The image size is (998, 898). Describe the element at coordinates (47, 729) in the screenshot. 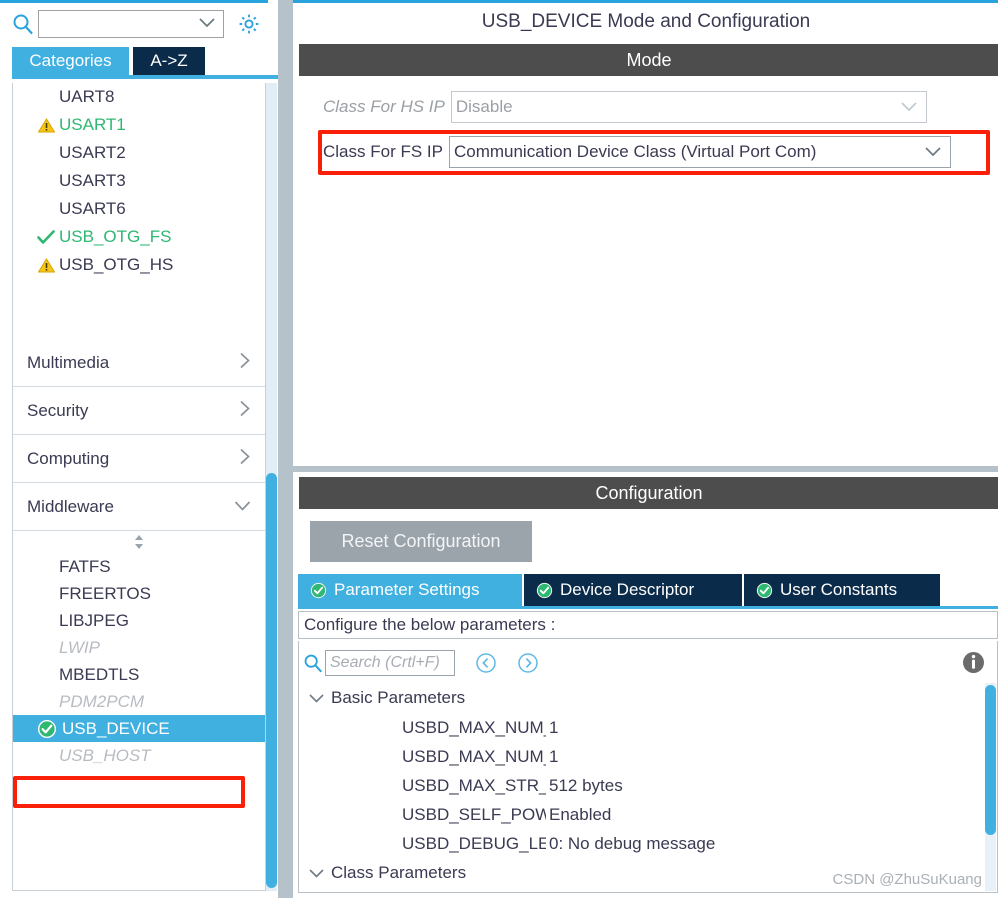

I see `check-circle-icon` at that location.